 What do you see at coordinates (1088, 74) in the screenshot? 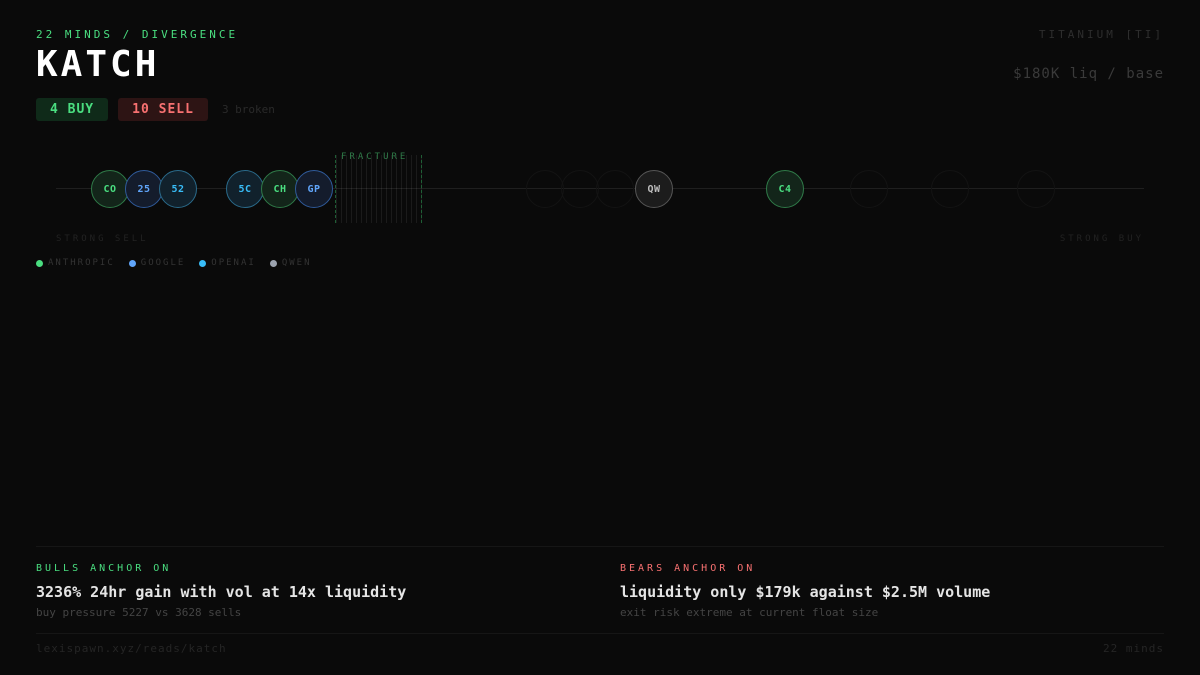
I see `liquidity-label: $180K liq / base` at bounding box center [1088, 74].